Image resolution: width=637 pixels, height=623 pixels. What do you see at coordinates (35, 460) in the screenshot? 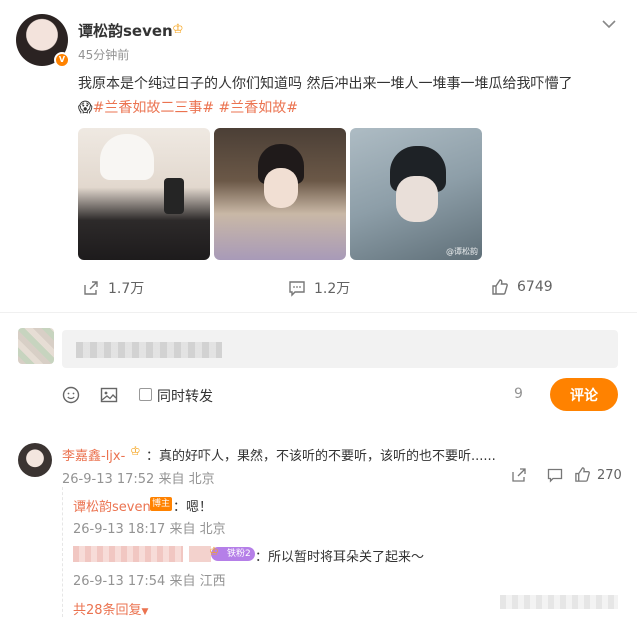
I see `commenter-avatar` at bounding box center [35, 460].